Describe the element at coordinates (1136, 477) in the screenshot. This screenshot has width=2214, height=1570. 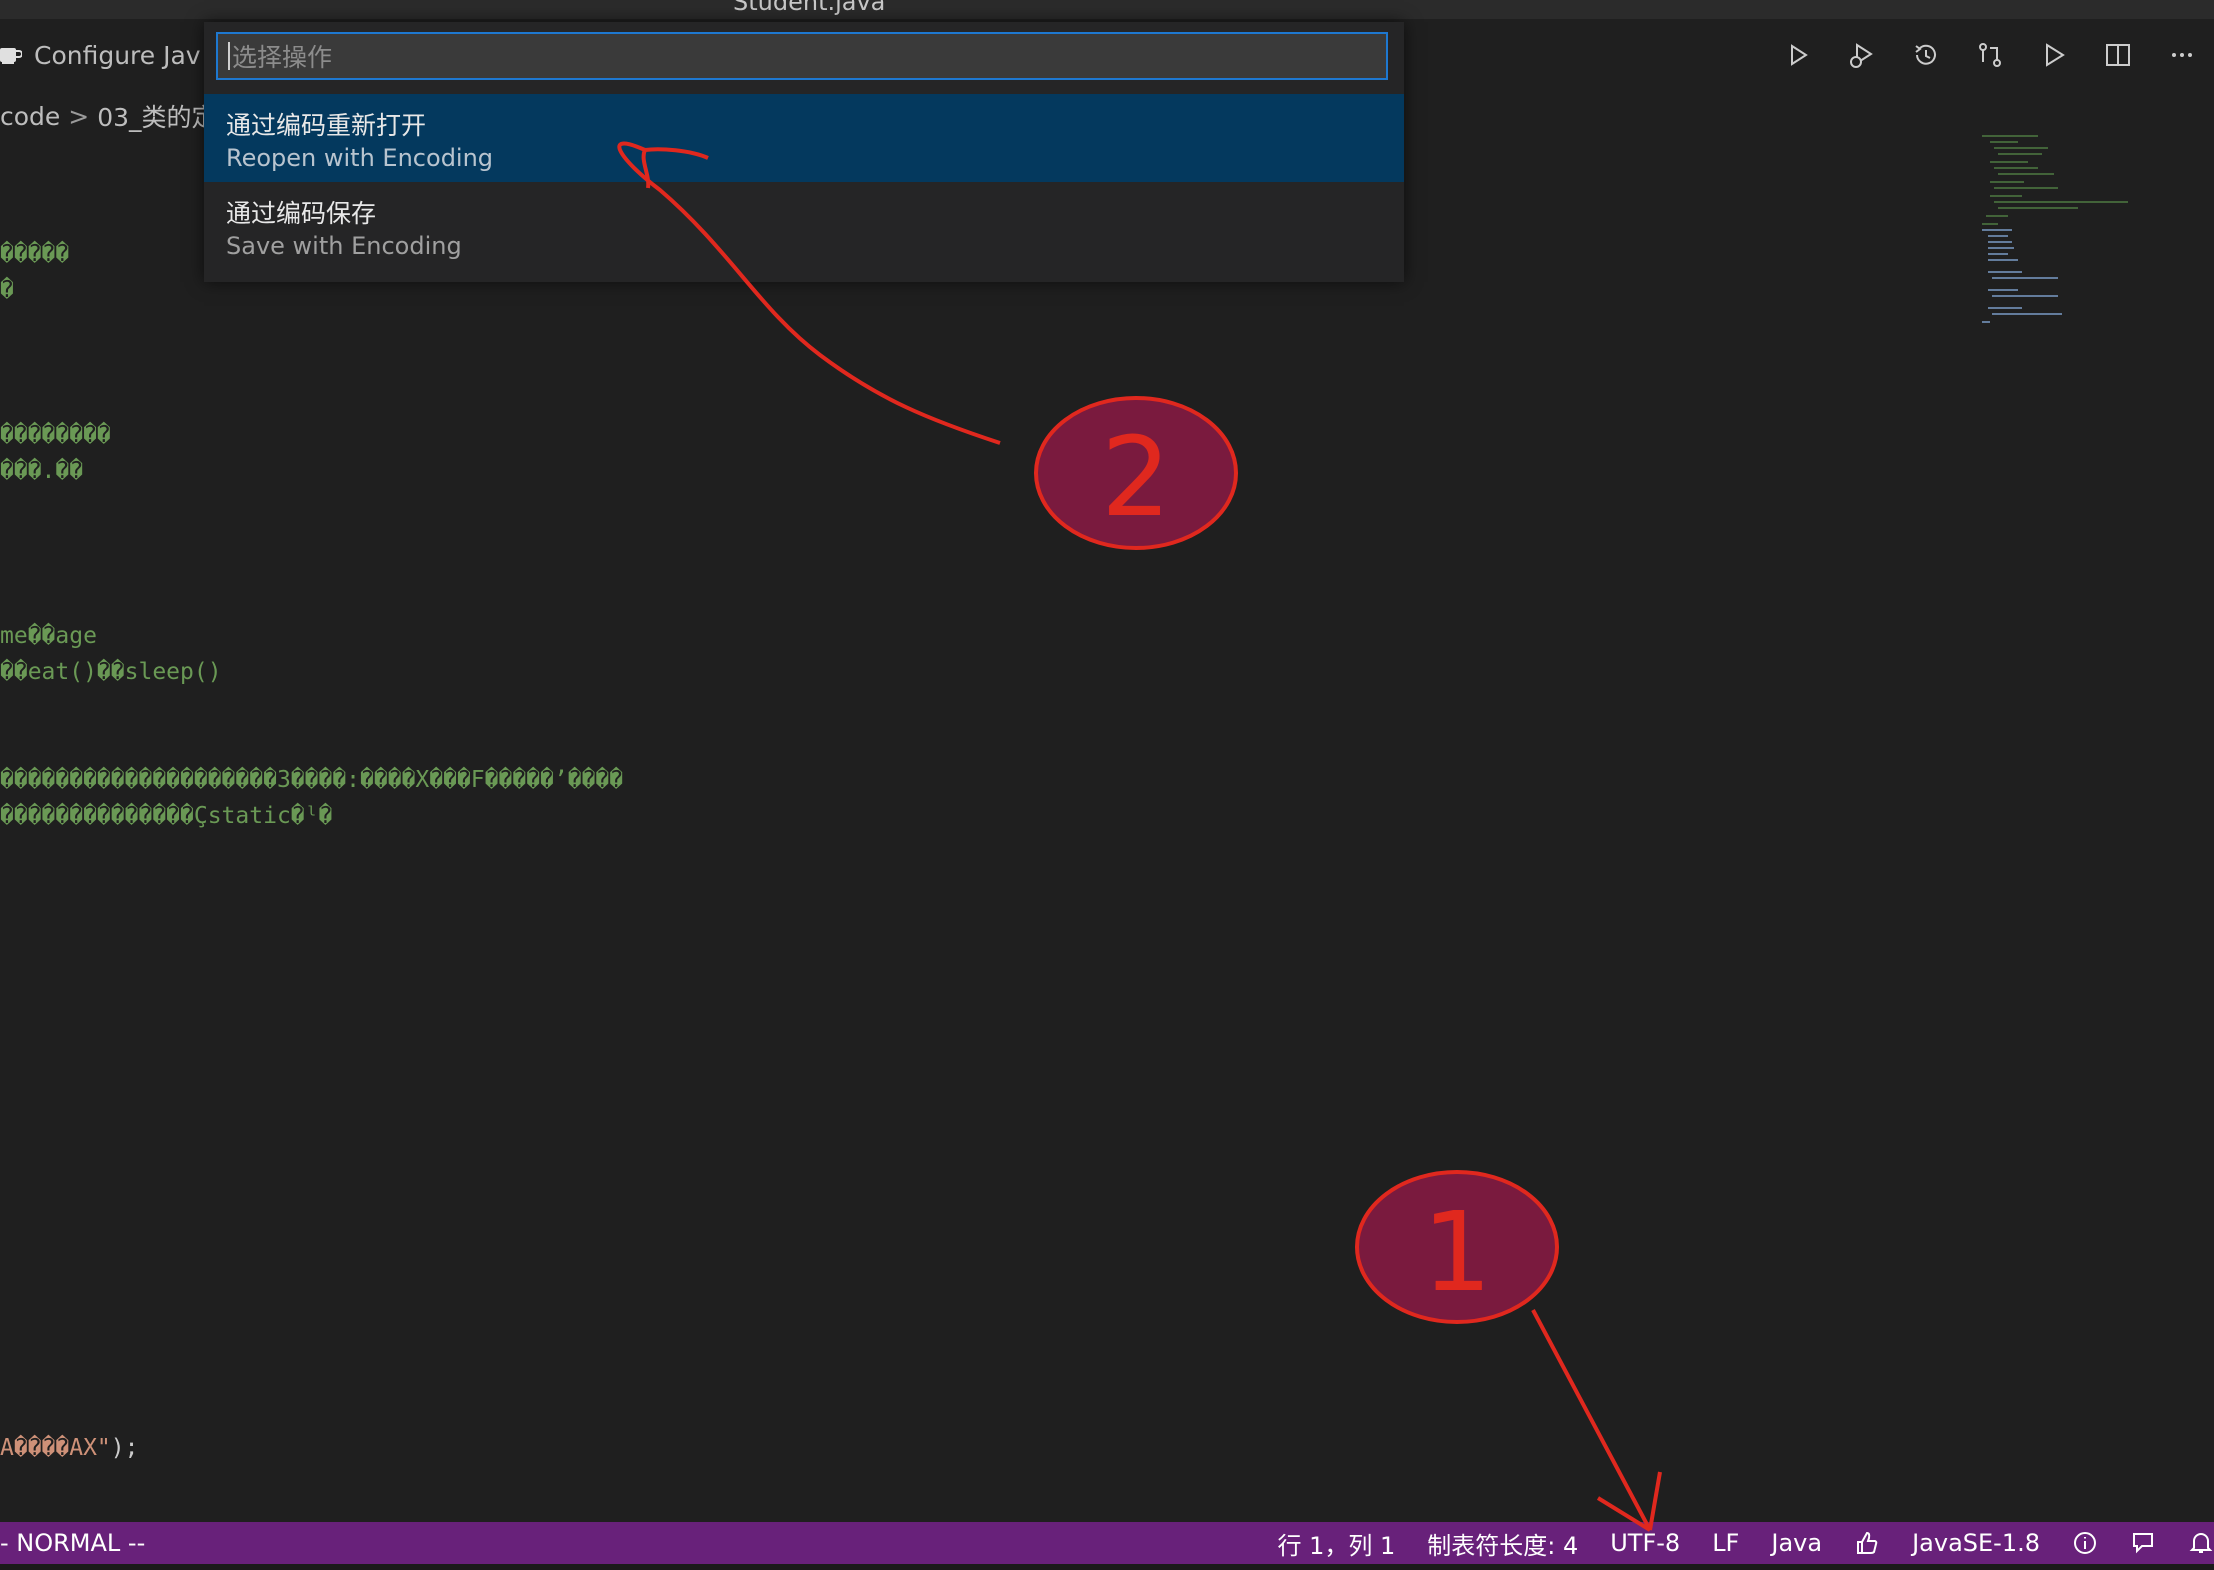
I see `annotation-number: 2` at that location.